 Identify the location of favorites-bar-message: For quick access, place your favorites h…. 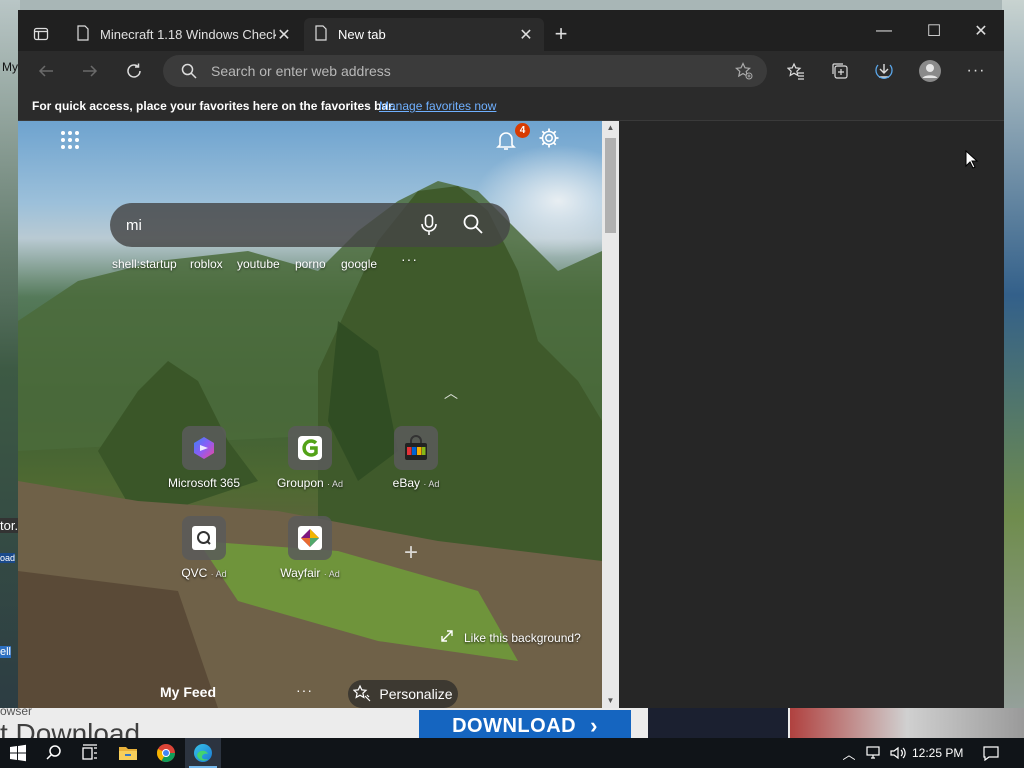
(214, 106).